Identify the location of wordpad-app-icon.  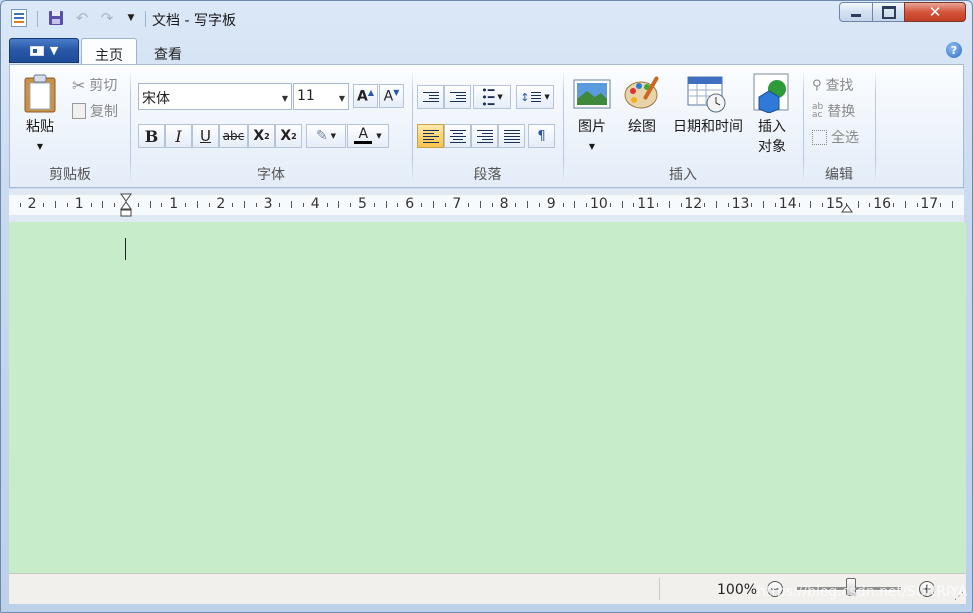
(19, 18).